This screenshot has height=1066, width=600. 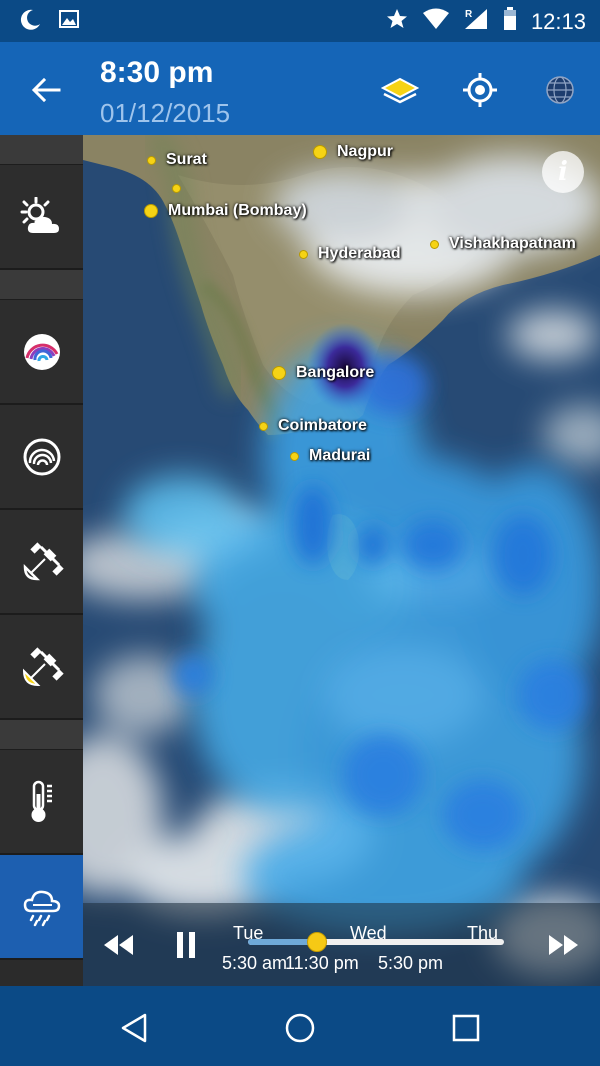 I want to click on layers-button, so click(x=400, y=90).